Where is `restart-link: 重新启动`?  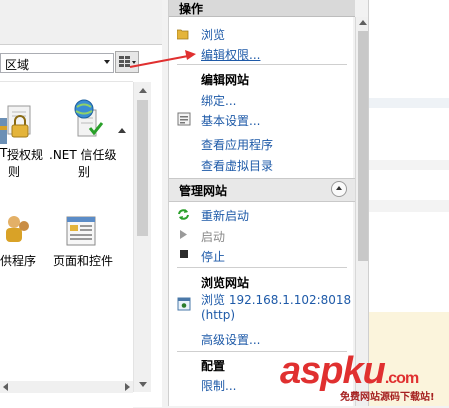
restart-link: 重新启动 is located at coordinates (225, 215).